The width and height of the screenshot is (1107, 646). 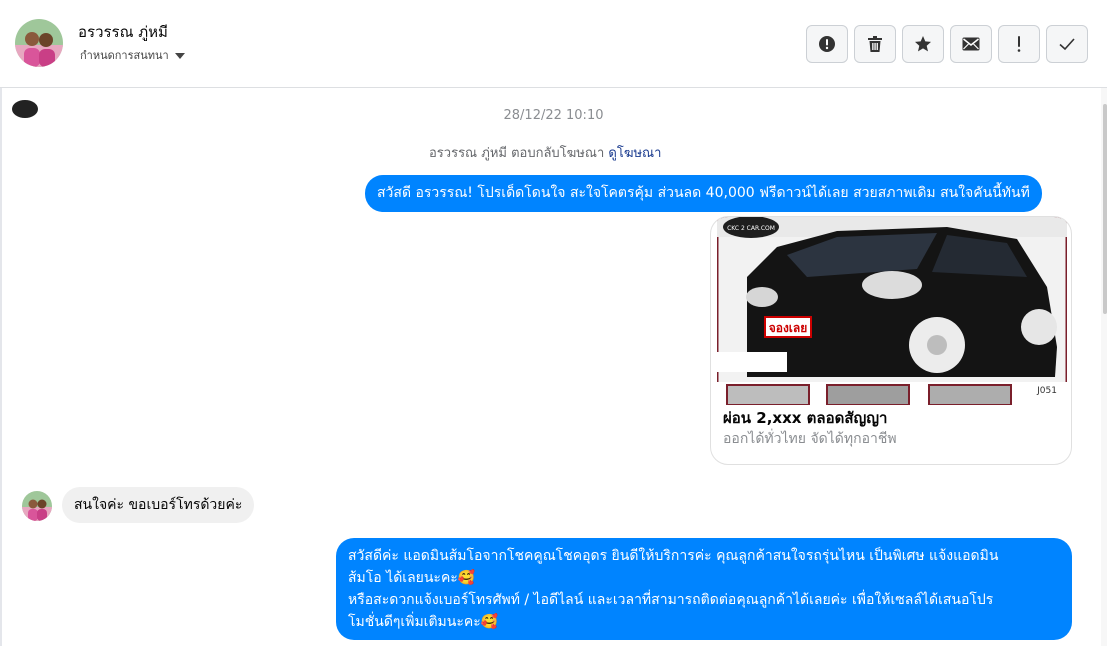 I want to click on contact-name: อรวรรณ ภู่หมี, so click(x=123, y=32).